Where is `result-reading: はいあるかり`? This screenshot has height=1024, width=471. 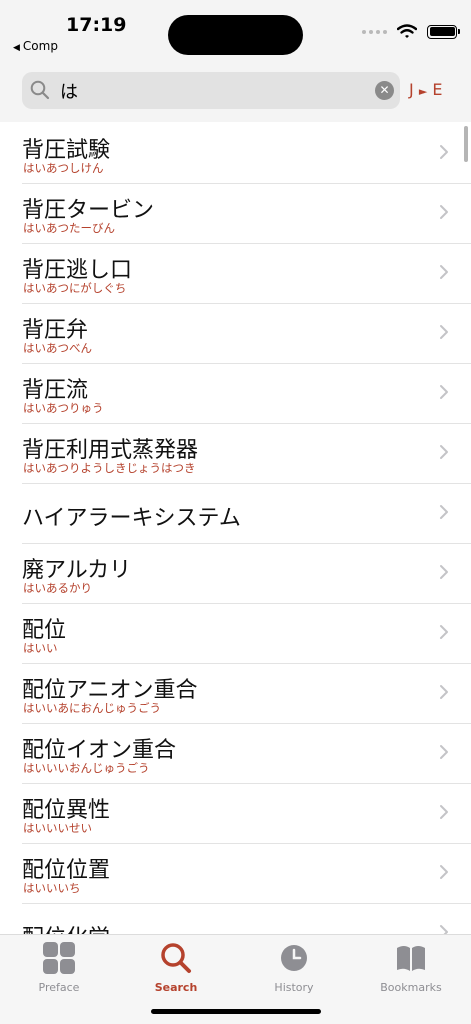
result-reading: はいあるかり is located at coordinates (57, 588).